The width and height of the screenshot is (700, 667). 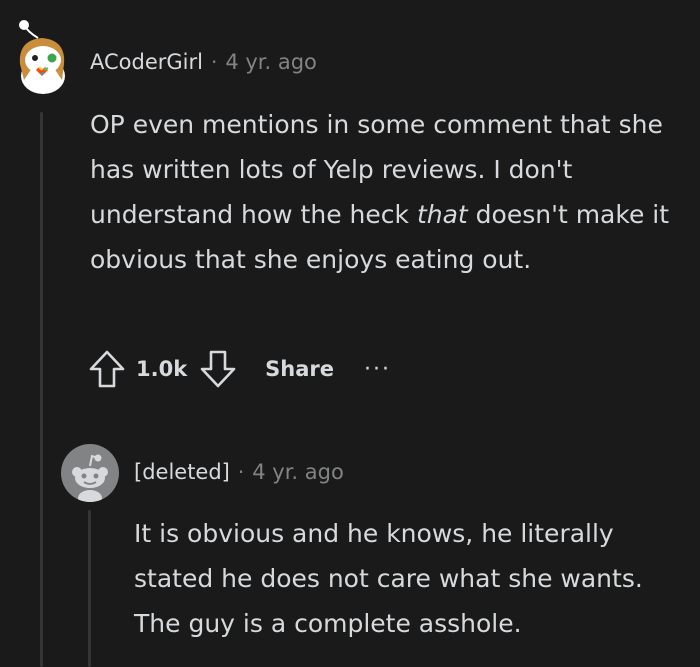 What do you see at coordinates (89, 588) in the screenshot?
I see `thread-line-reply` at bounding box center [89, 588].